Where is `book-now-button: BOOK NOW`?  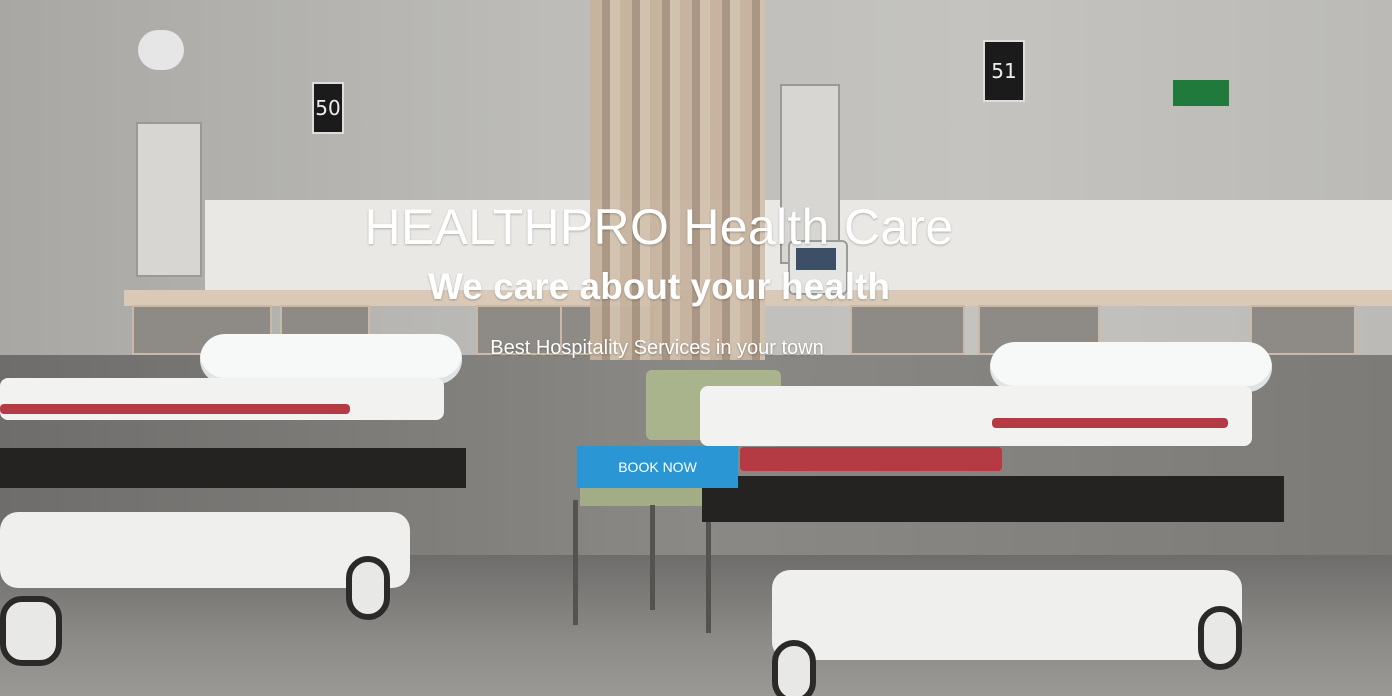 book-now-button: BOOK NOW is located at coordinates (657, 467).